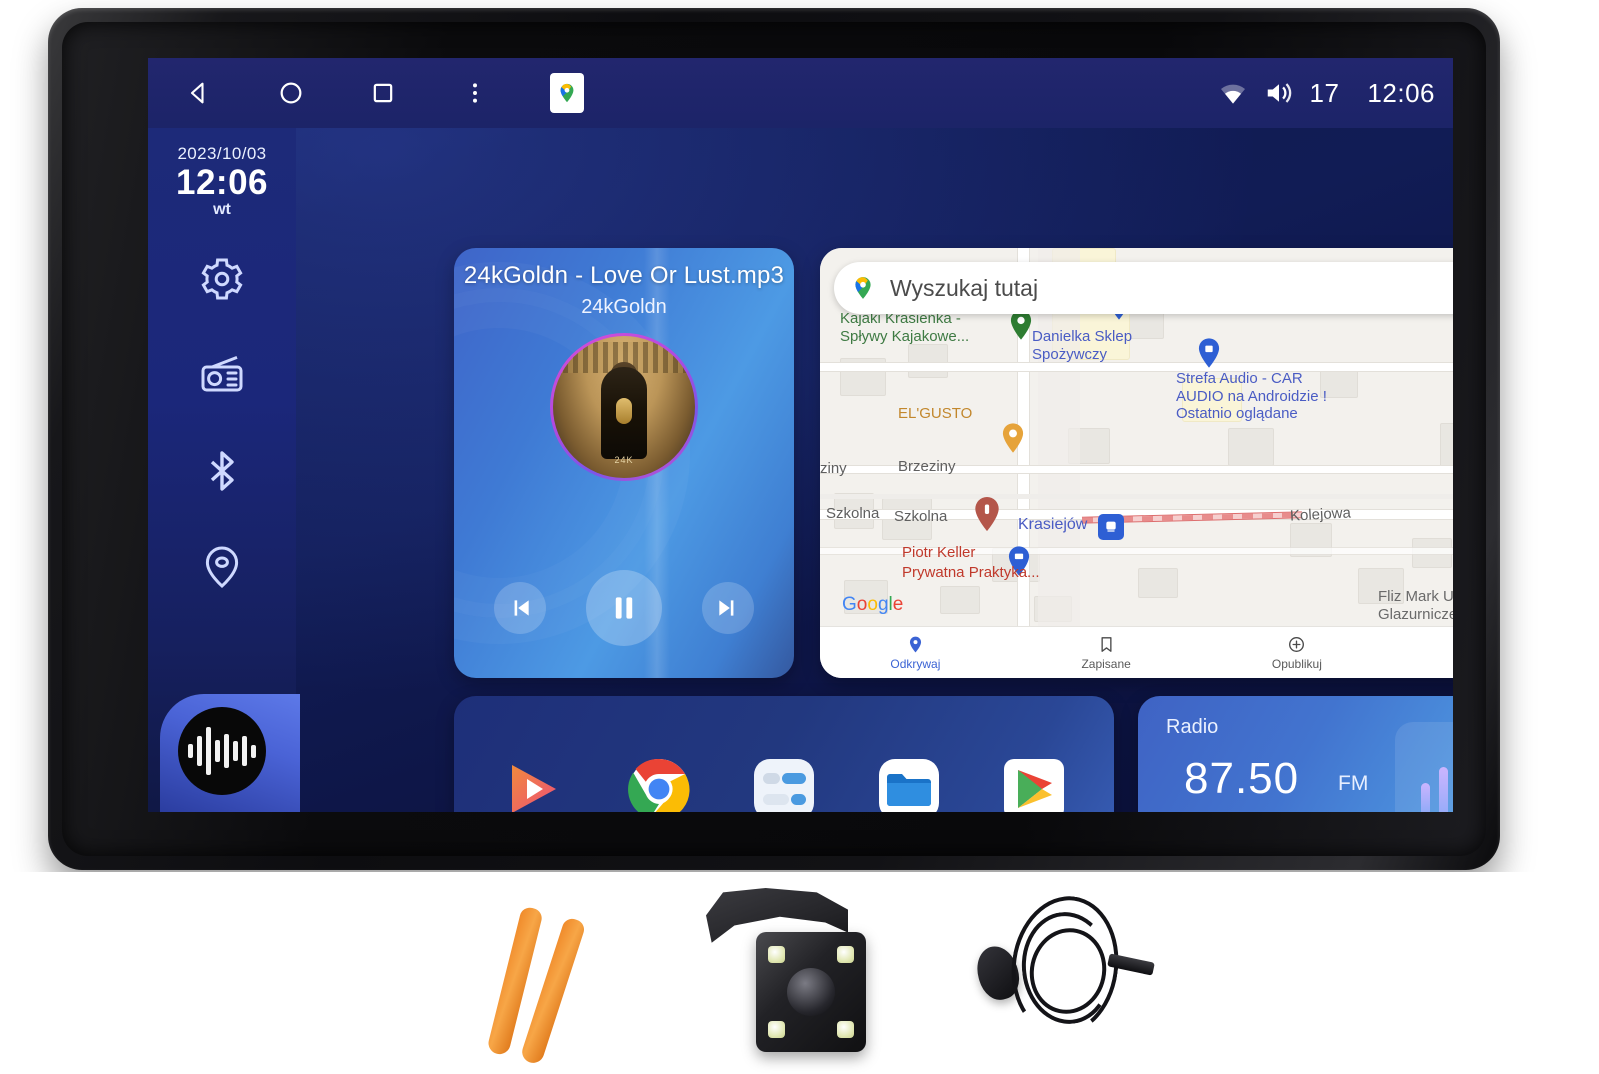 The image size is (1599, 1074). What do you see at coordinates (1239, 378) in the screenshot?
I see `map-poi-line1: Strefa Audio - CAR` at bounding box center [1239, 378].